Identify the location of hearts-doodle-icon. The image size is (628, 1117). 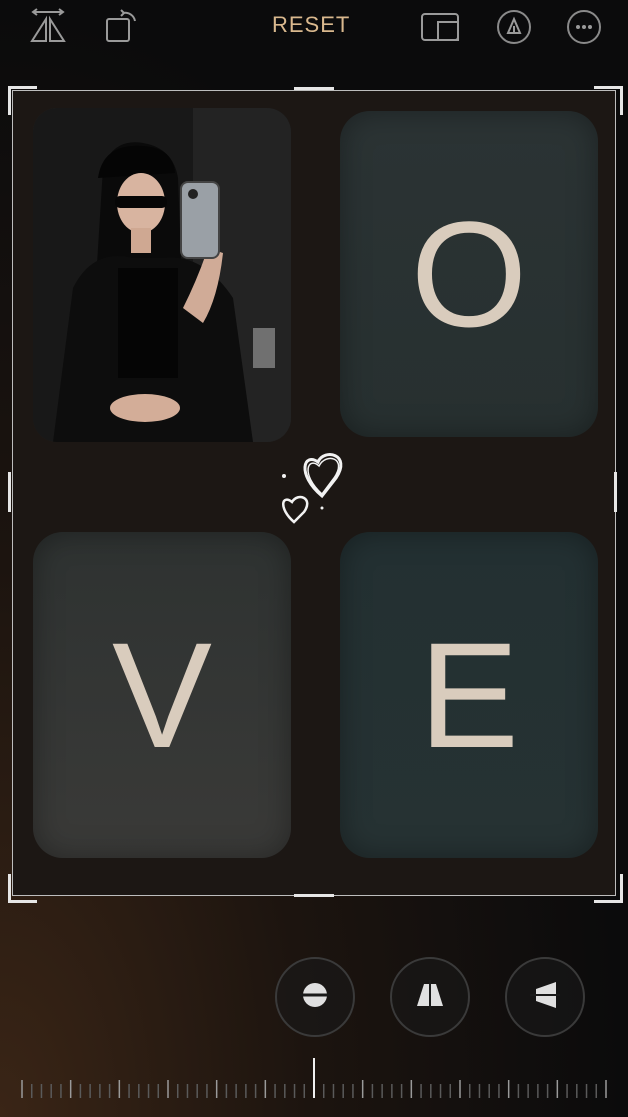
(316, 486).